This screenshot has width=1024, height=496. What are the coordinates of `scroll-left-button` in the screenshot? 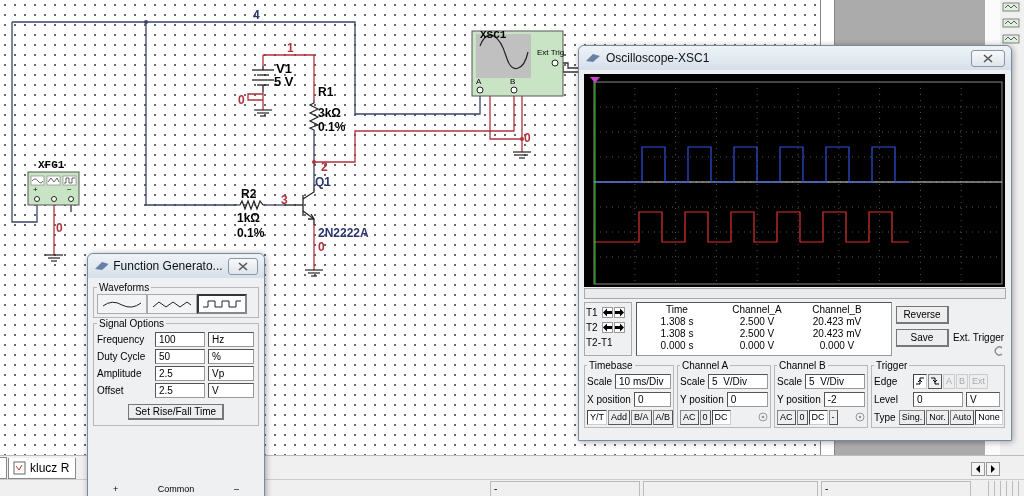 It's located at (978, 469).